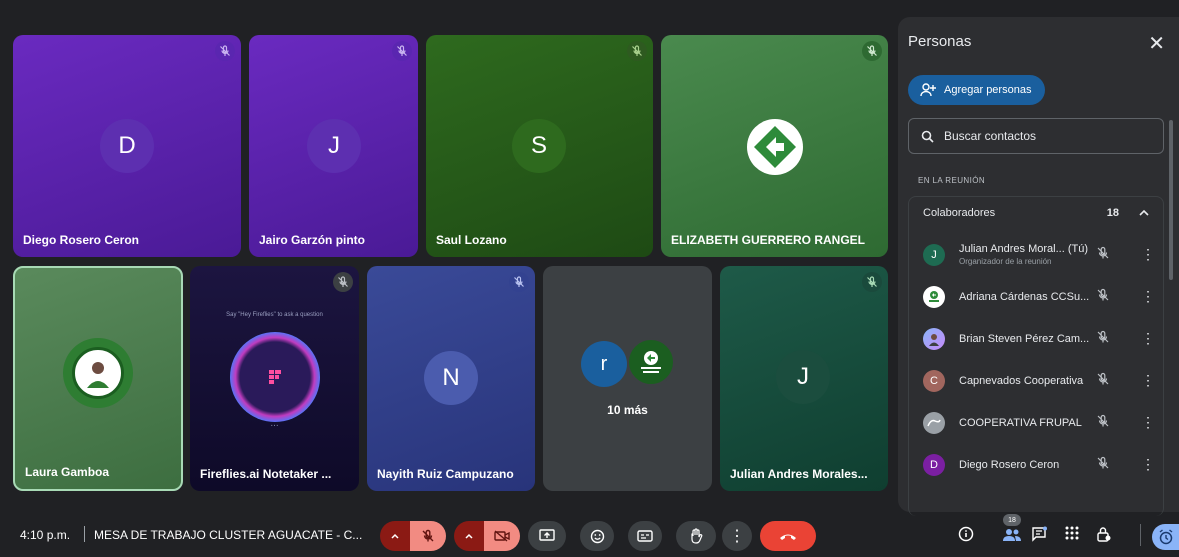 The image size is (1179, 557). I want to click on person-name: Julian Andres Moral... (Tú), so click(1023, 249).